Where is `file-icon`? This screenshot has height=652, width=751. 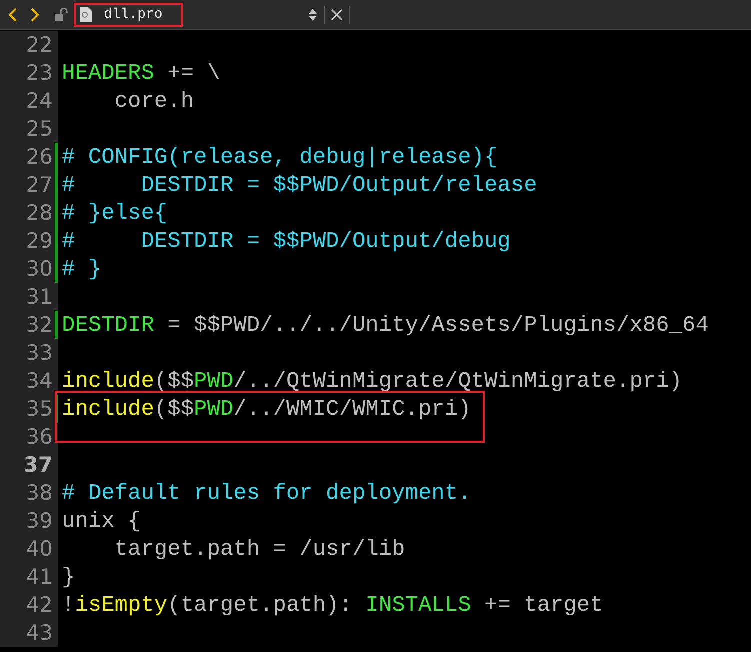 file-icon is located at coordinates (86, 14).